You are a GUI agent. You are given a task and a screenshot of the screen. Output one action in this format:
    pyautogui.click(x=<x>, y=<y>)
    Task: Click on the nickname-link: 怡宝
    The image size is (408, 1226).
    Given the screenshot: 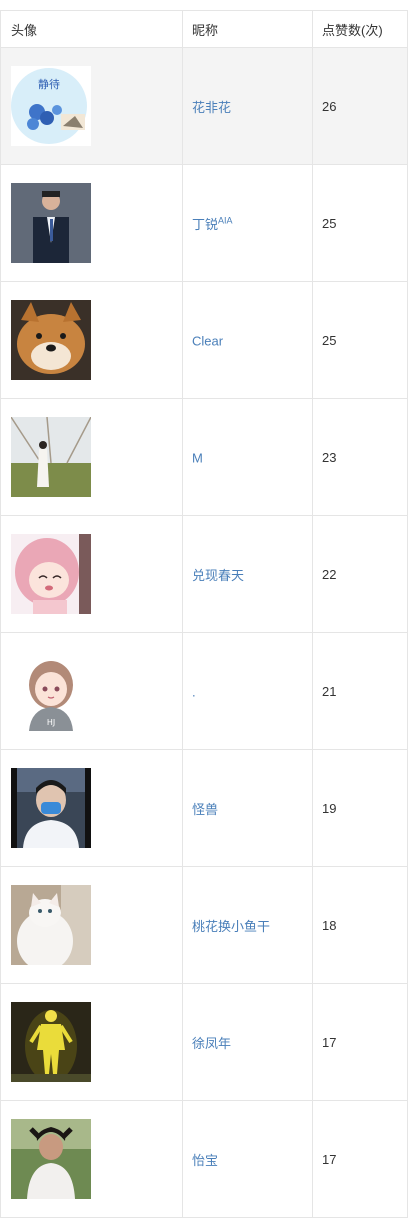 What is the action you would take?
    pyautogui.click(x=205, y=1159)
    